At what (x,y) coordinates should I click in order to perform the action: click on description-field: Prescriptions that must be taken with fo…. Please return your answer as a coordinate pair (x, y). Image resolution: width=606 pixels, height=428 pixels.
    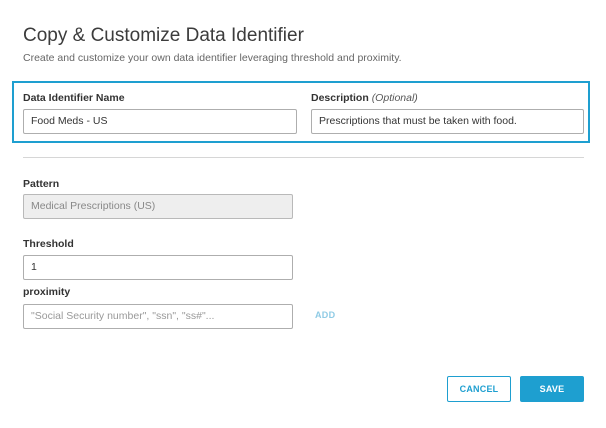
    Looking at the image, I should click on (447, 121).